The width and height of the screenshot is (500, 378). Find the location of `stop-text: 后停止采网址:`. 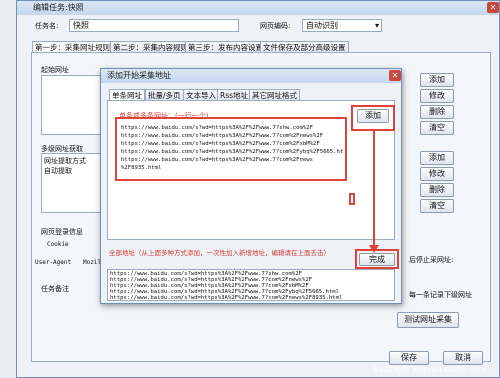

stop-text: 后停止采网址: is located at coordinates (431, 260).